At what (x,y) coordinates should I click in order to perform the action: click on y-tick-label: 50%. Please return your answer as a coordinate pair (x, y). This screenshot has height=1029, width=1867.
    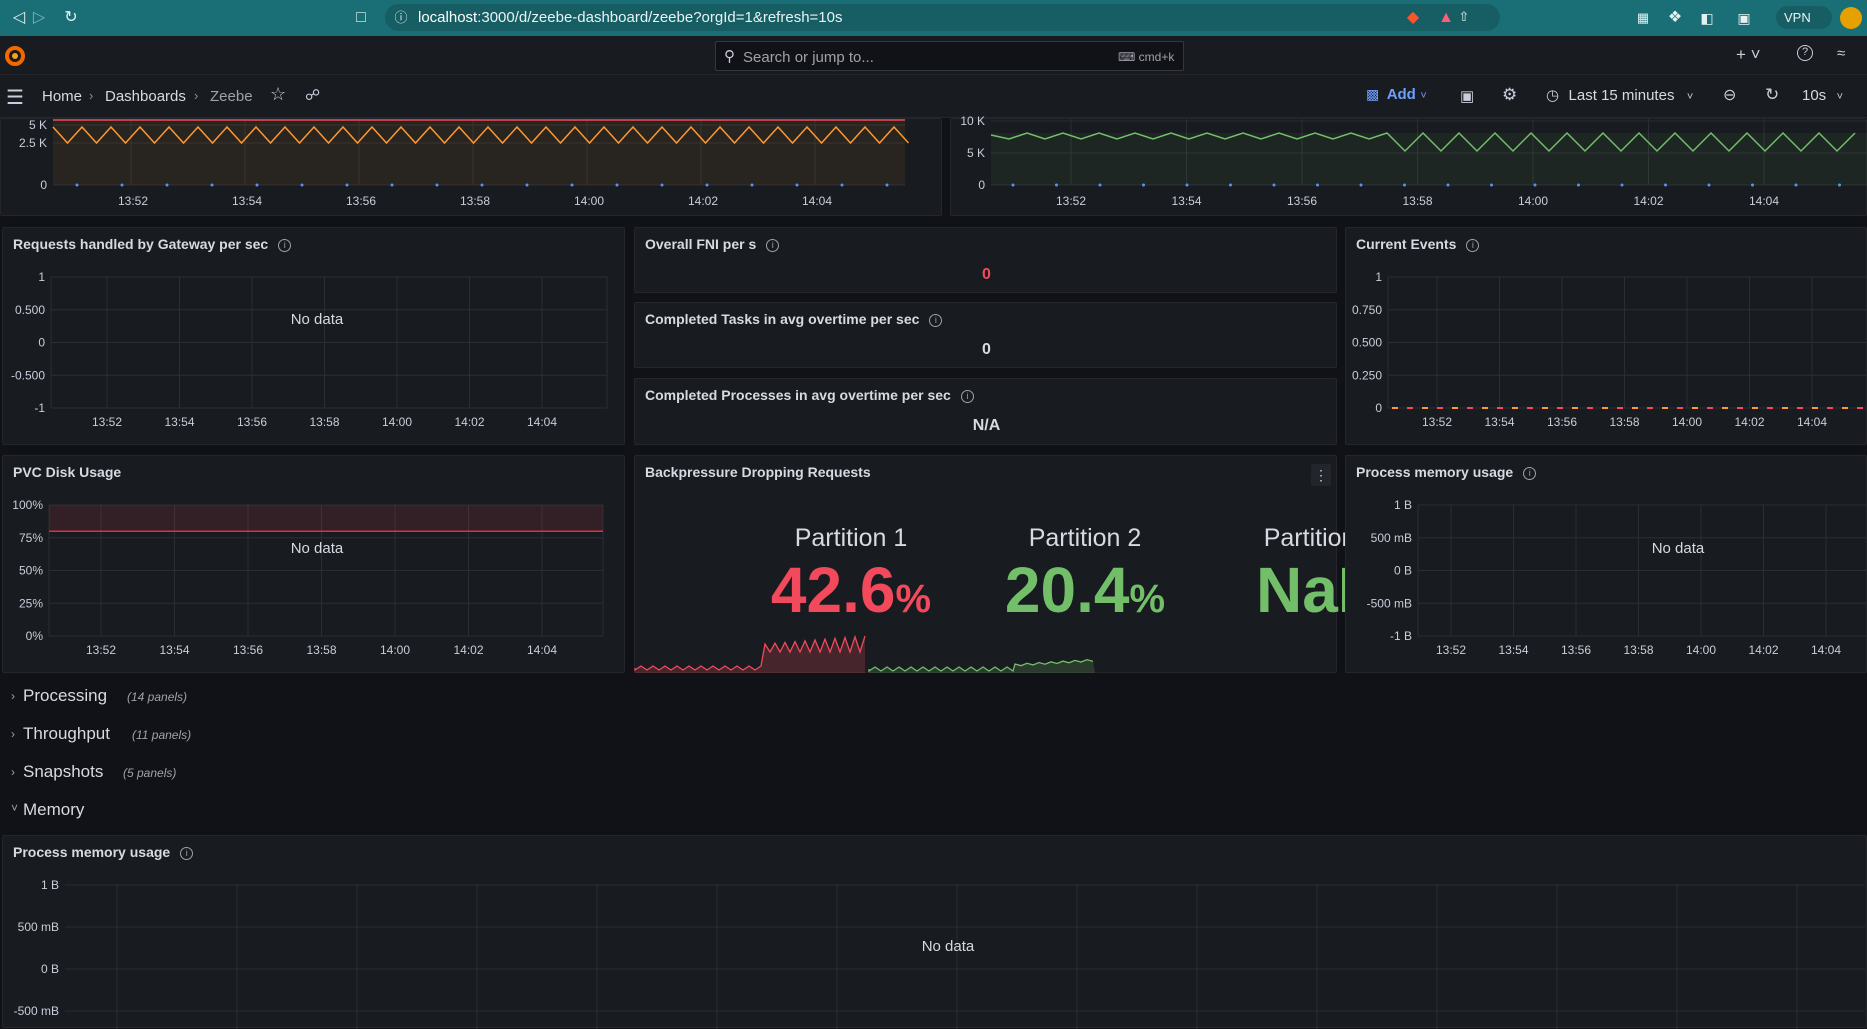
    Looking at the image, I should click on (31, 571).